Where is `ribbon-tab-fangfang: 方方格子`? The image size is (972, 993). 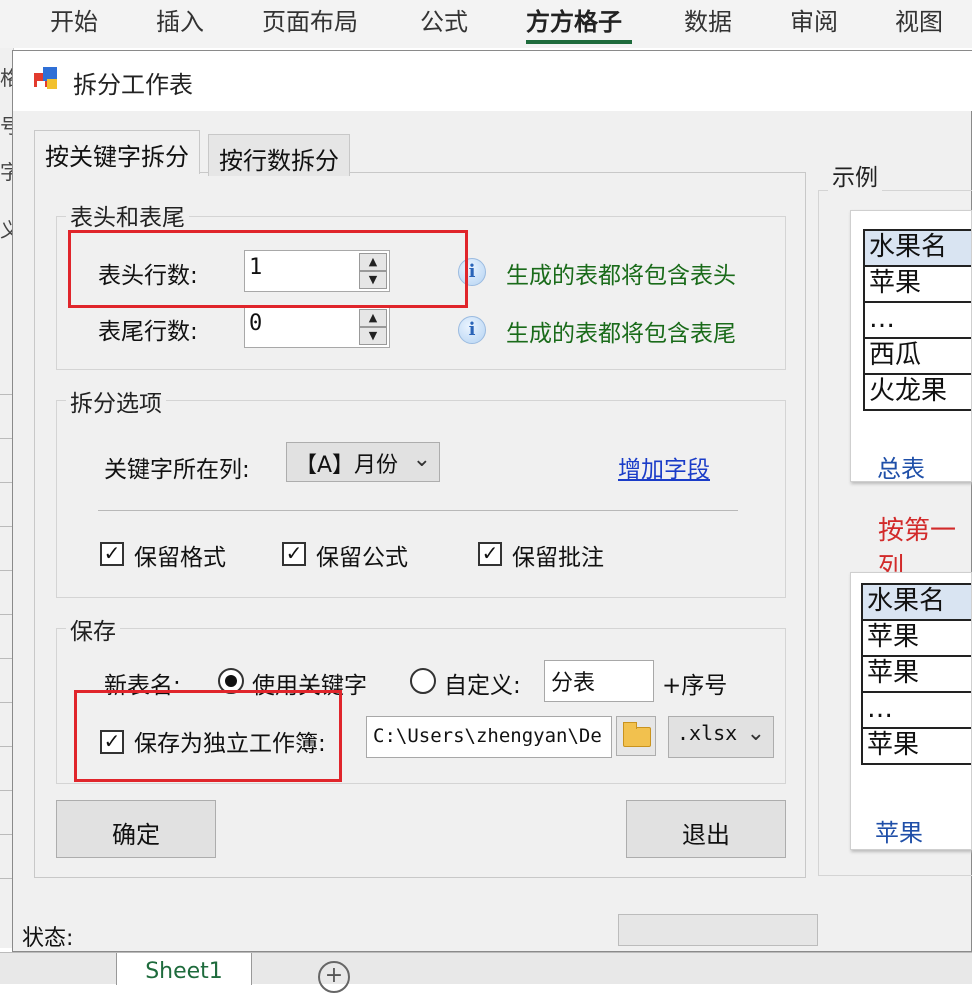 ribbon-tab-fangfang: 方方格子 is located at coordinates (574, 19).